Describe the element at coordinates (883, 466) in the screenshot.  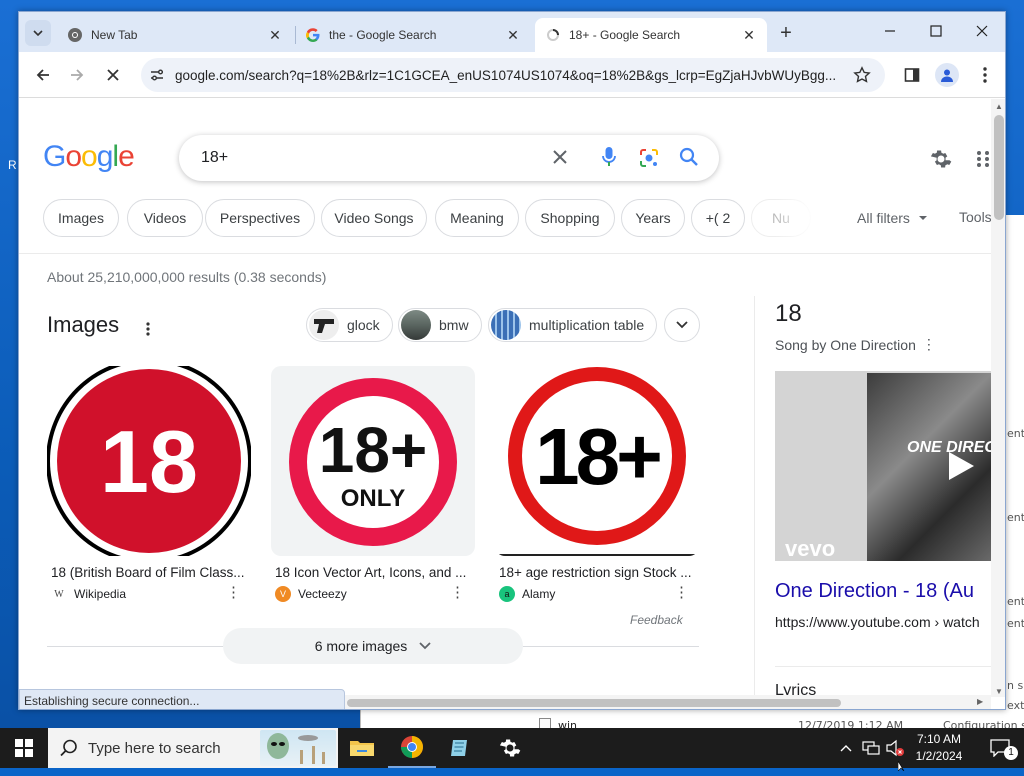
I see `kp-video-thumbnail: ONE DIRECT vevo` at that location.